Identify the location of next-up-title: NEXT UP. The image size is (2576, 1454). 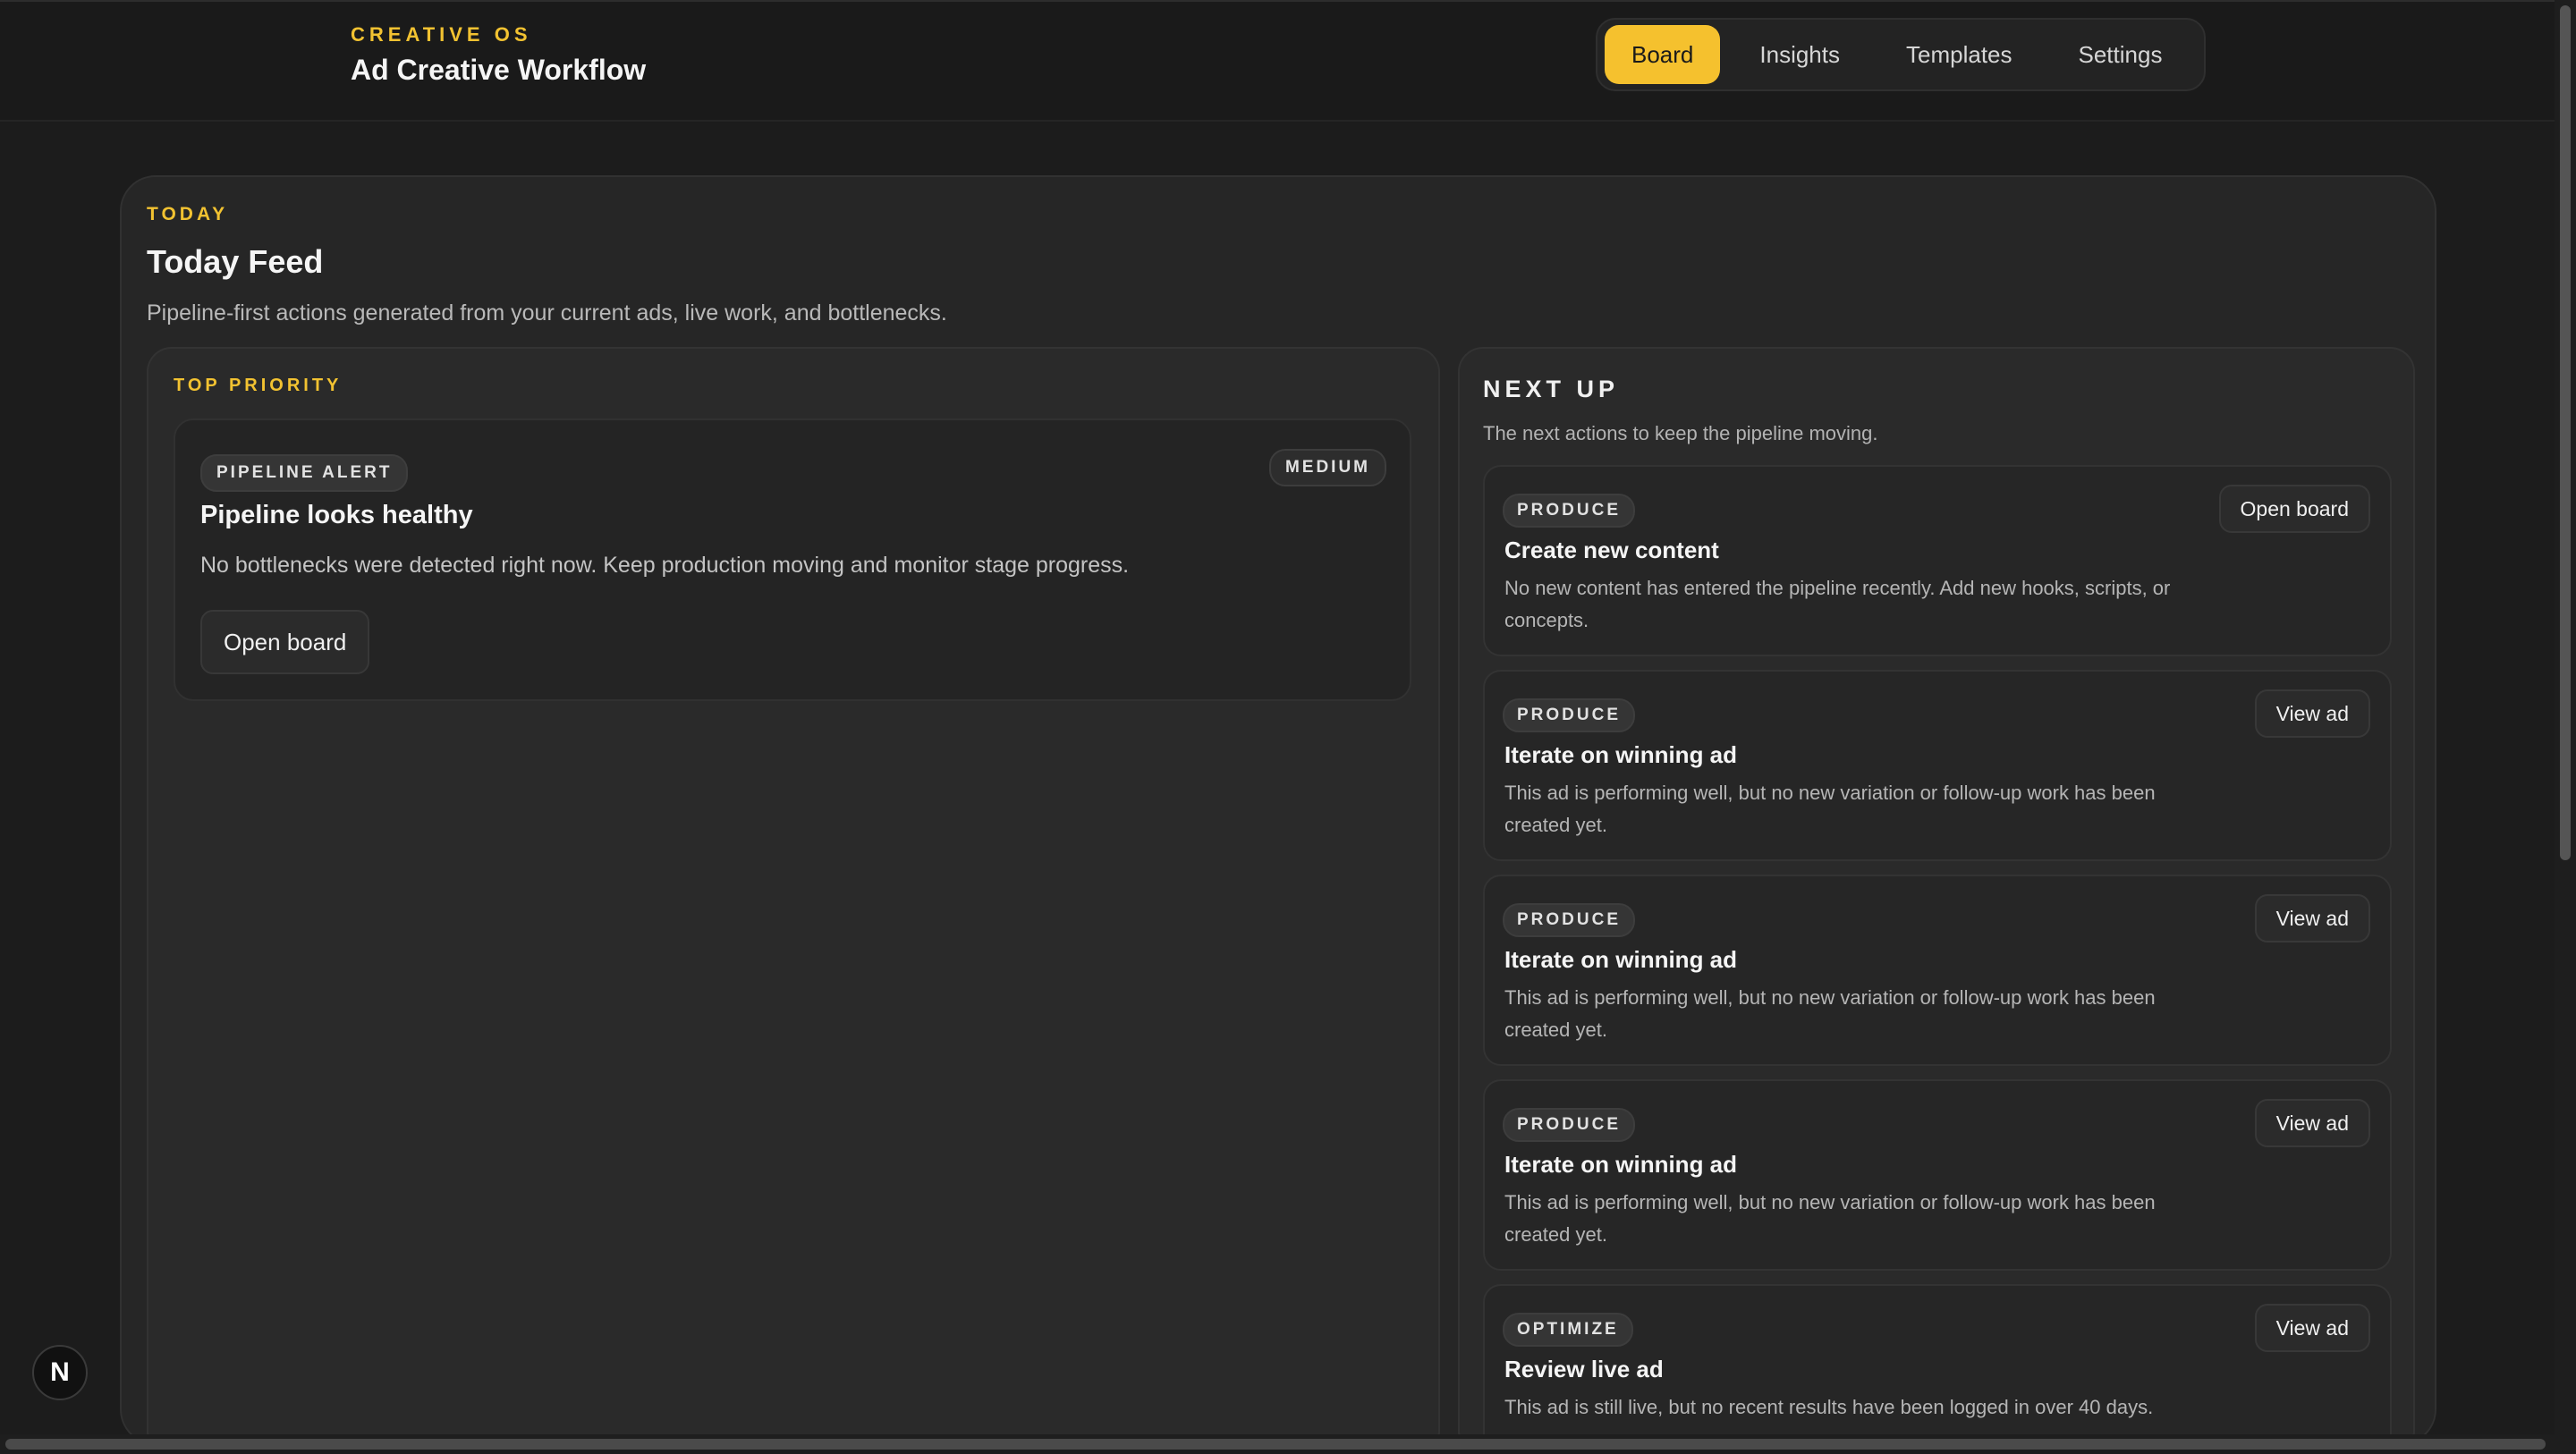
(1551, 389).